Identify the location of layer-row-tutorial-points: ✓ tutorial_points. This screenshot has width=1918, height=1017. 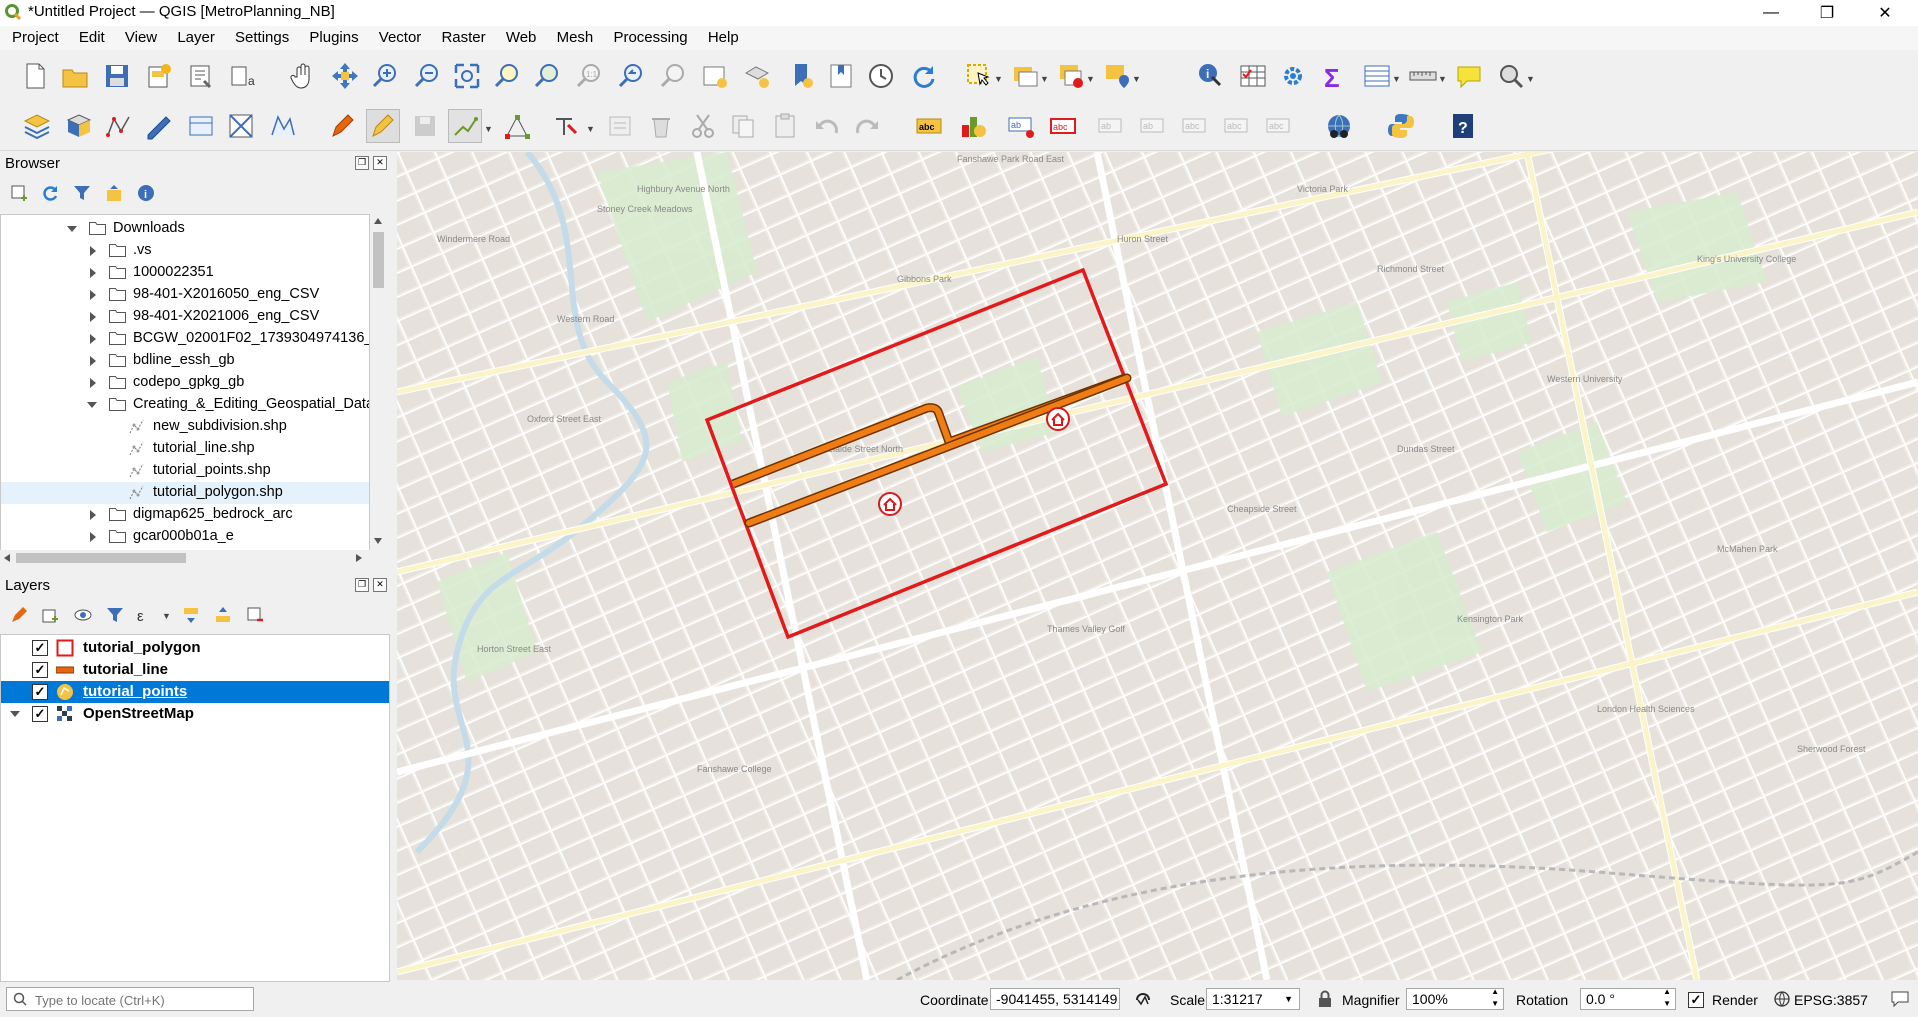
(195, 692).